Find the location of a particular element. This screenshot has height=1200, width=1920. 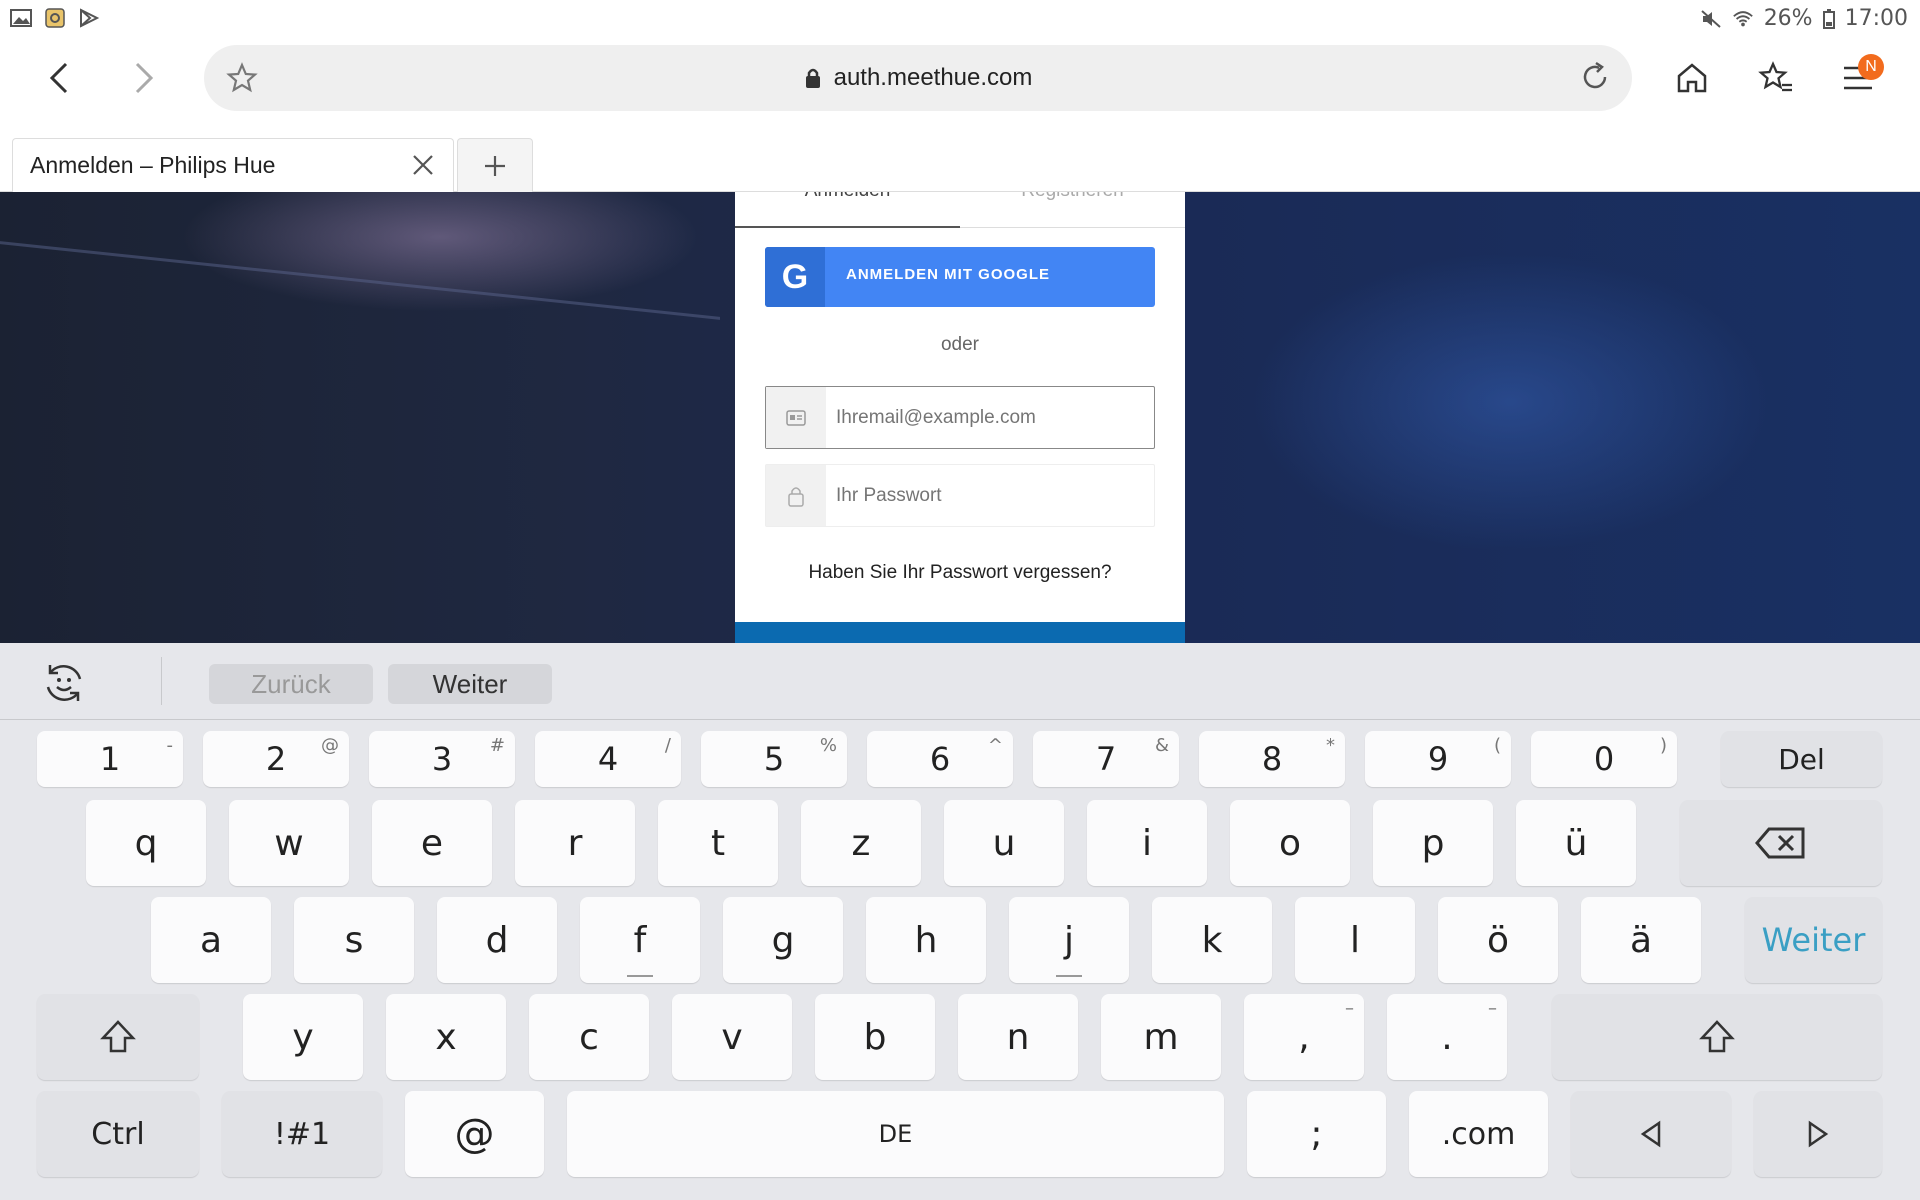

email-field is located at coordinates (960, 417).